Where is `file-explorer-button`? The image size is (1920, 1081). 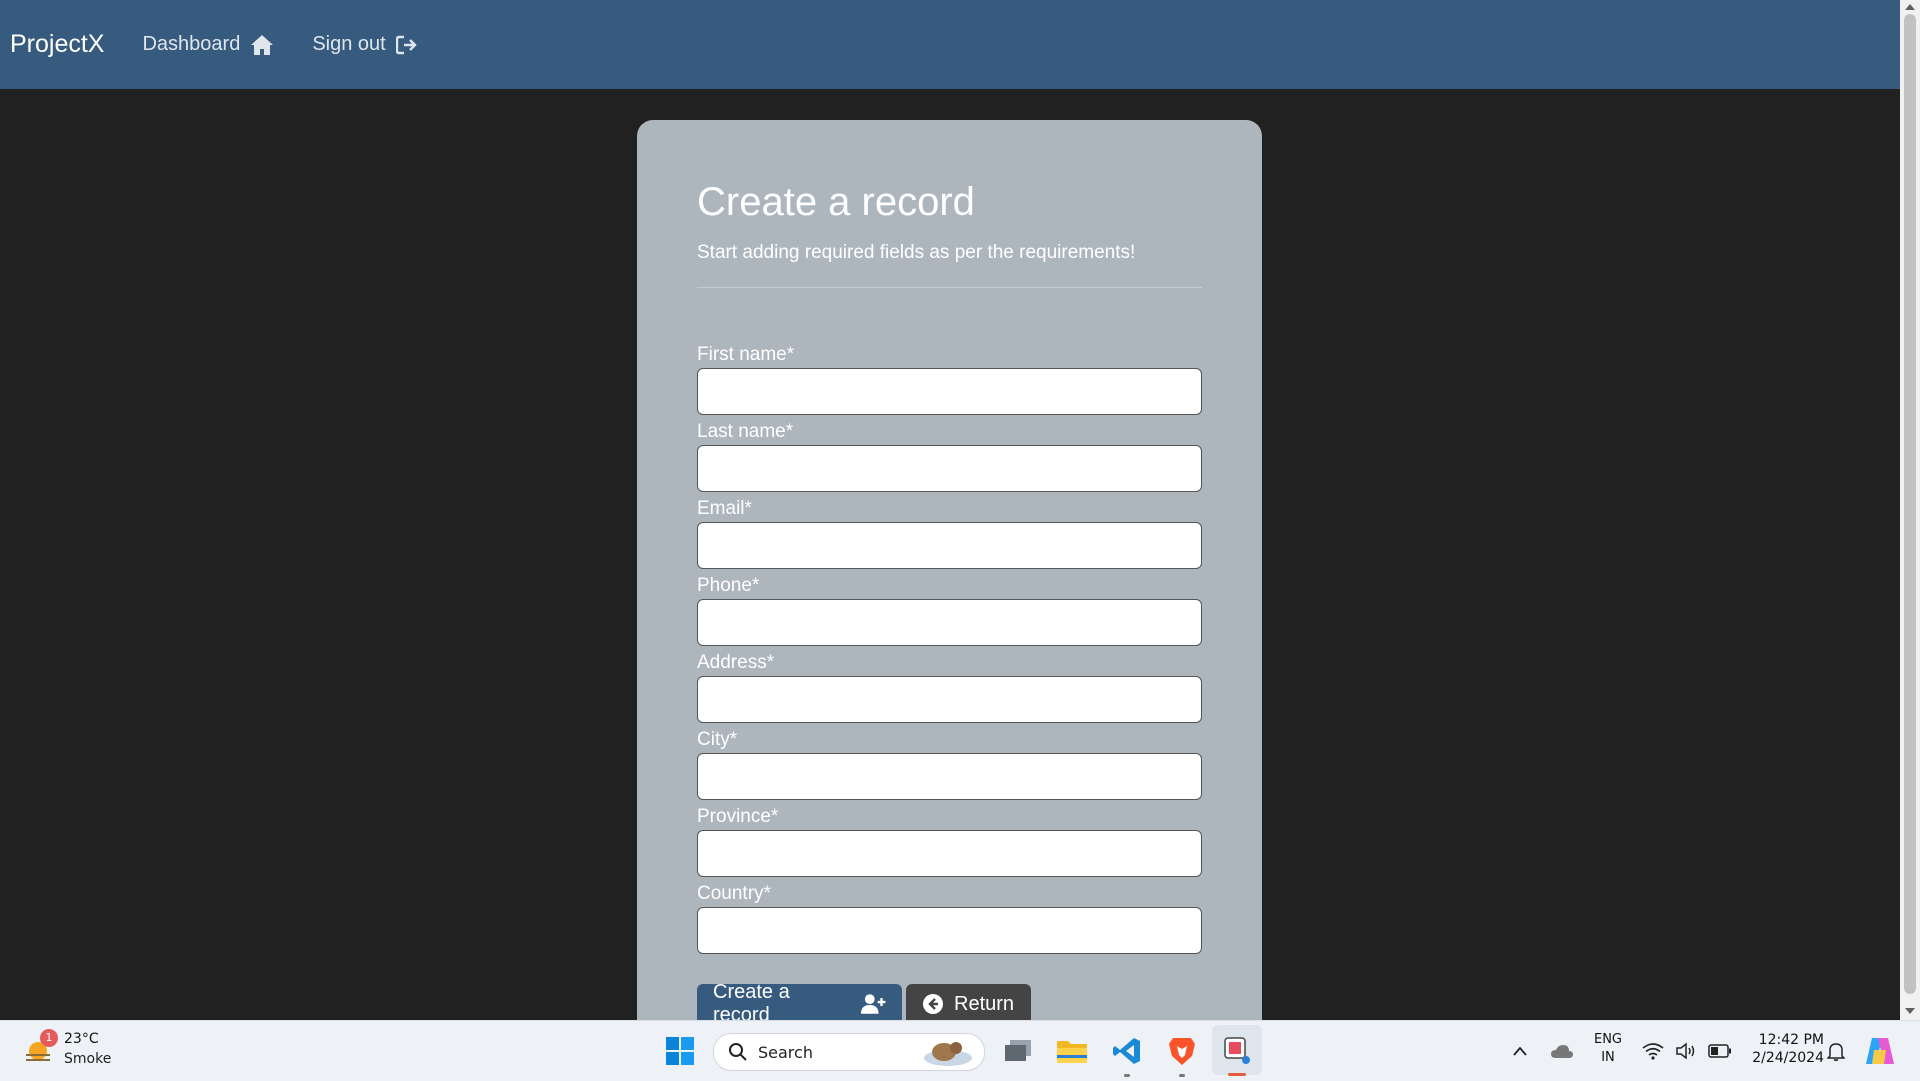 file-explorer-button is located at coordinates (1072, 1051).